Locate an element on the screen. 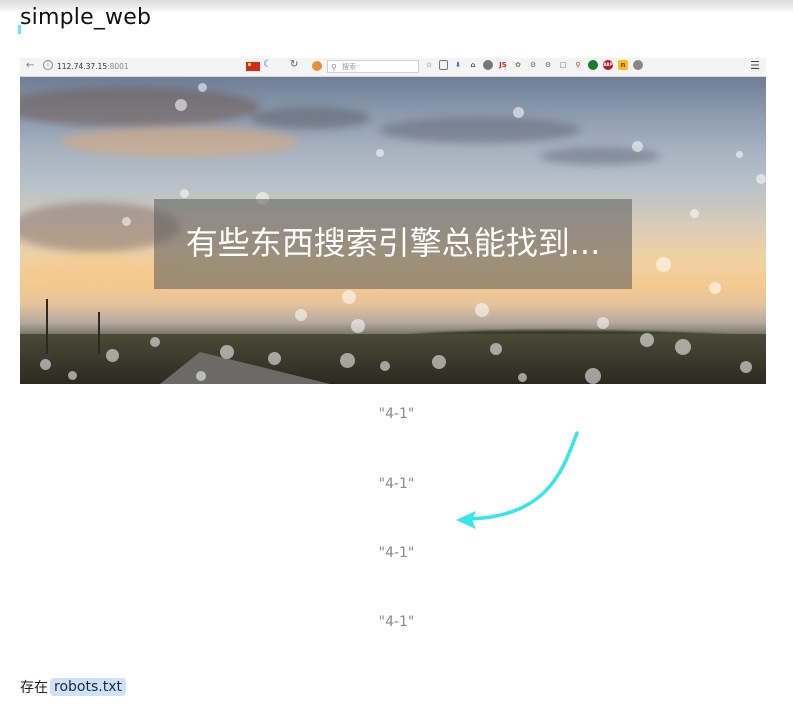 This screenshot has height=716, width=793. js-toggle-icon: JS is located at coordinates (503, 65).